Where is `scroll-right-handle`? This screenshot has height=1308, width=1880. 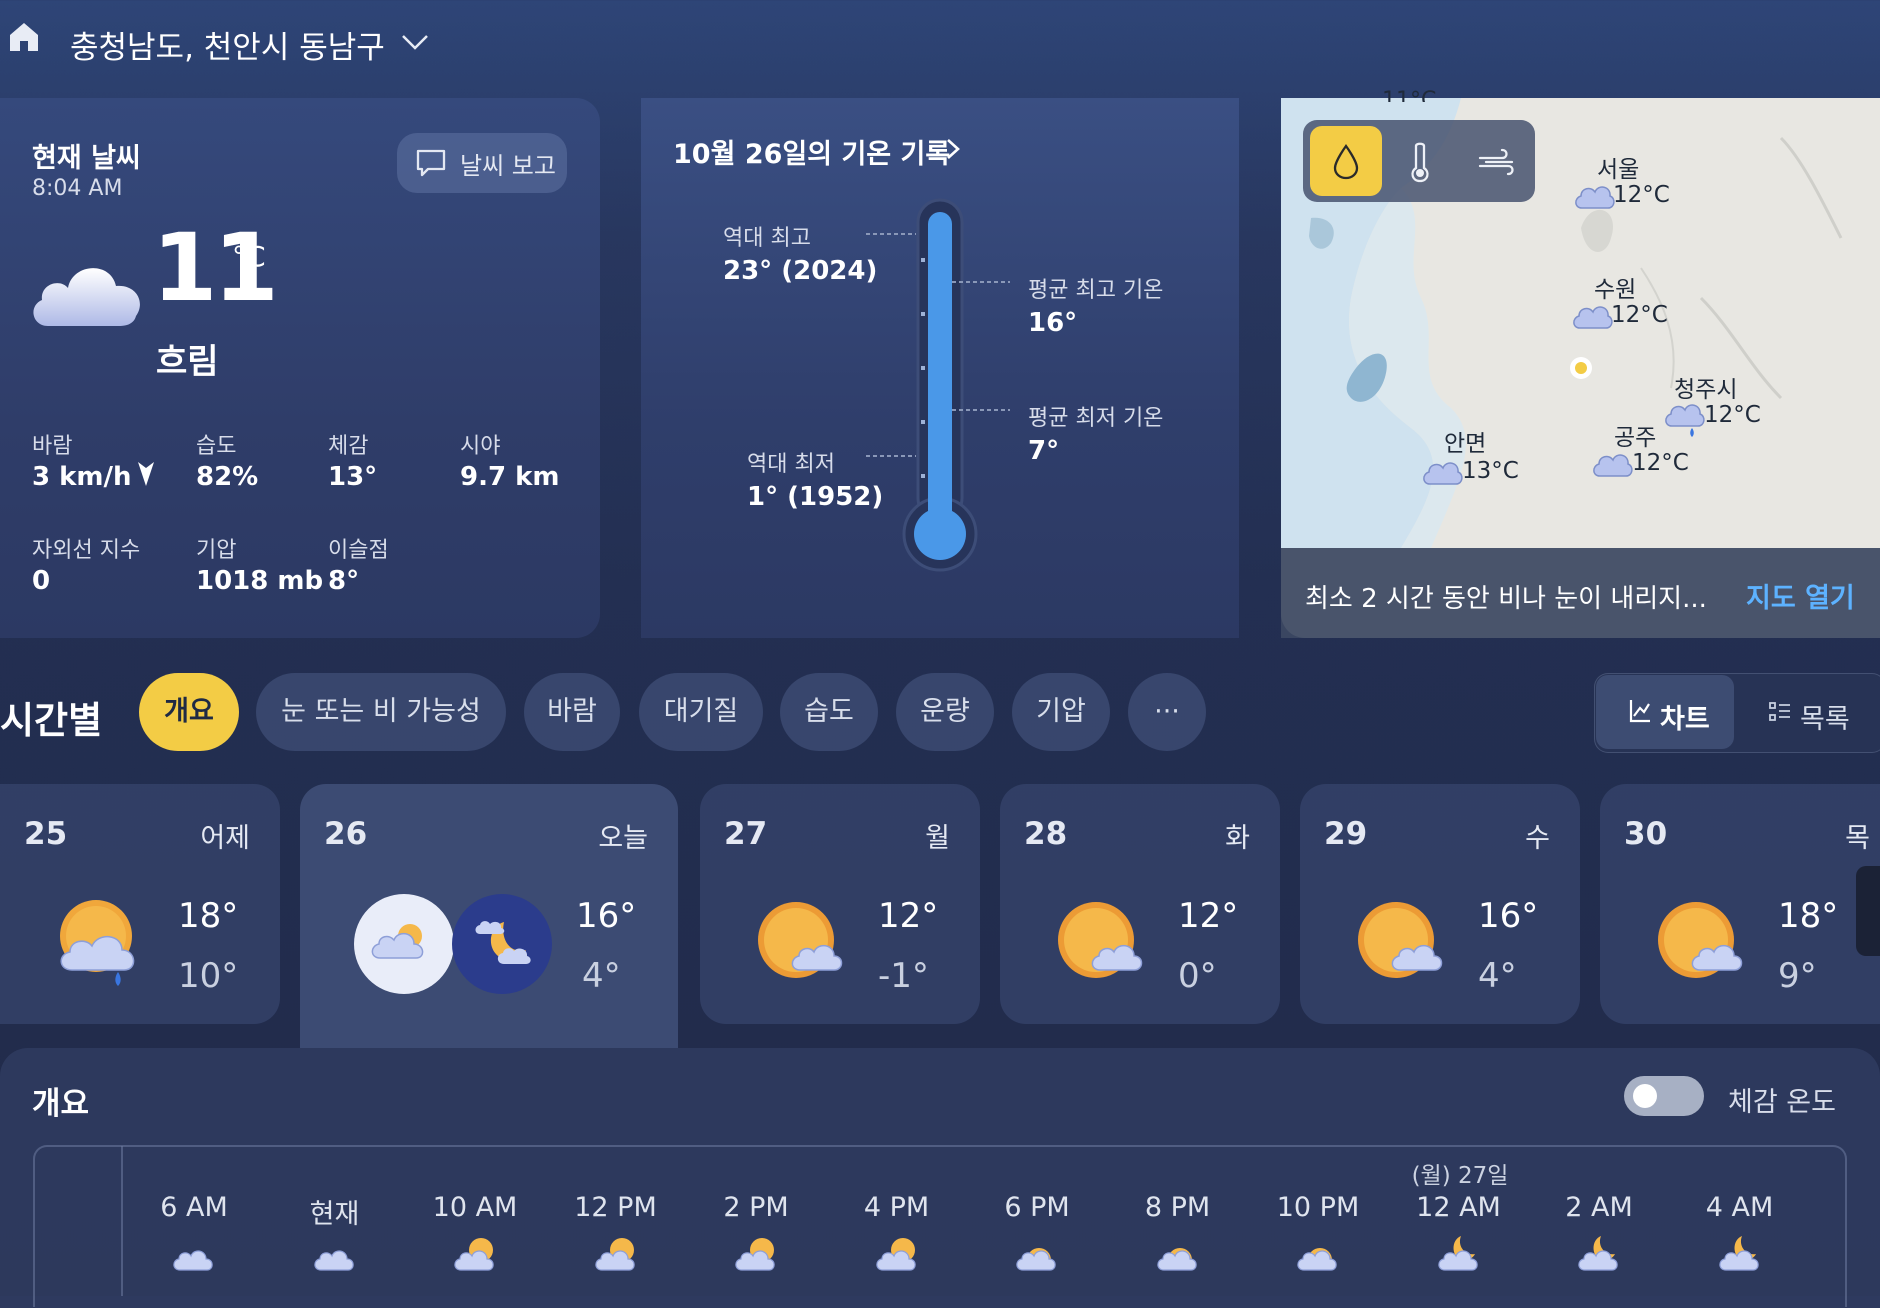
scroll-right-handle is located at coordinates (1868, 911).